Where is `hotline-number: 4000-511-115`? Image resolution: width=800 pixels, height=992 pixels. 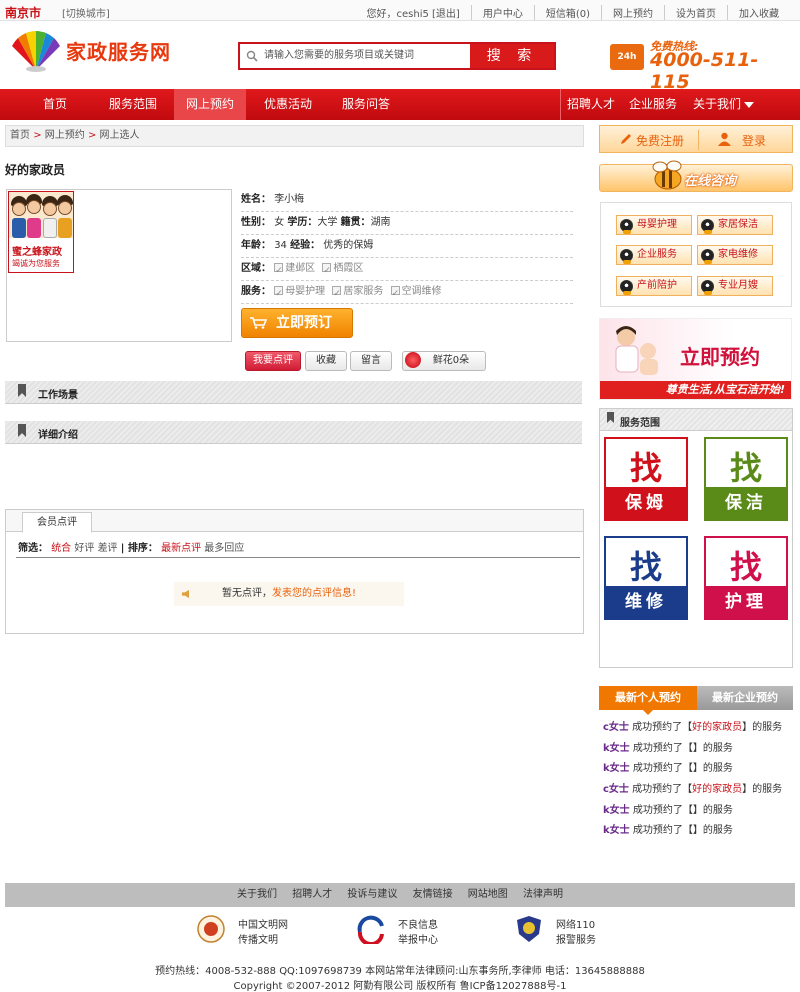 hotline-number: 4000-511-115 is located at coordinates (704, 71).